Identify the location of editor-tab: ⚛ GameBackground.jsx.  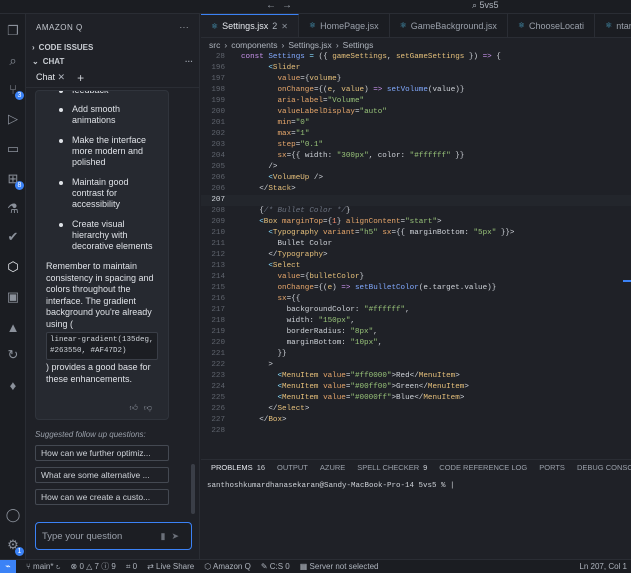
(449, 25).